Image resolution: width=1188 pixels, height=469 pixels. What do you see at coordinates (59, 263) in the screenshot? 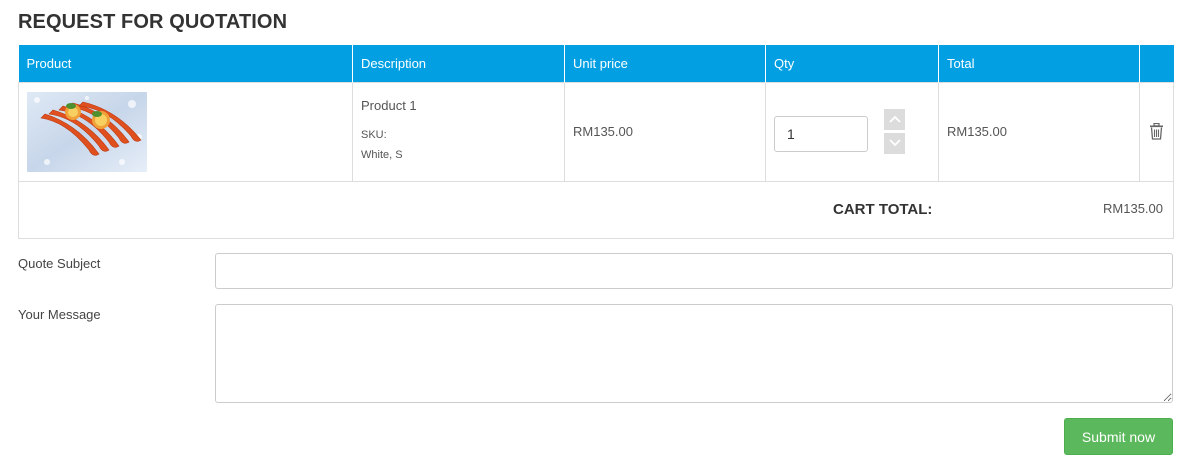
I see `quote-subject-label: Quote Subject` at bounding box center [59, 263].